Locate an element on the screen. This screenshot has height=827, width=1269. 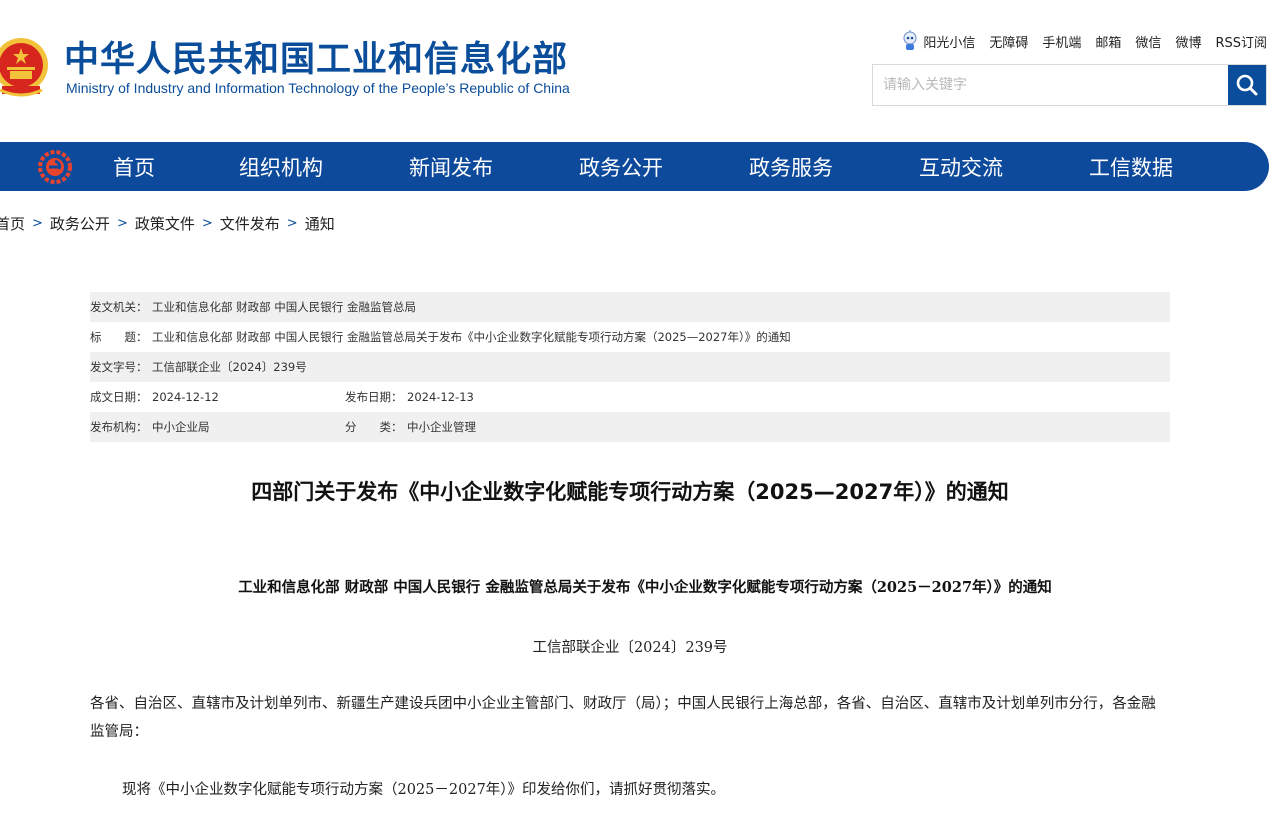
breadcrumb-gov-affairs: 政务公开 is located at coordinates (80, 223).